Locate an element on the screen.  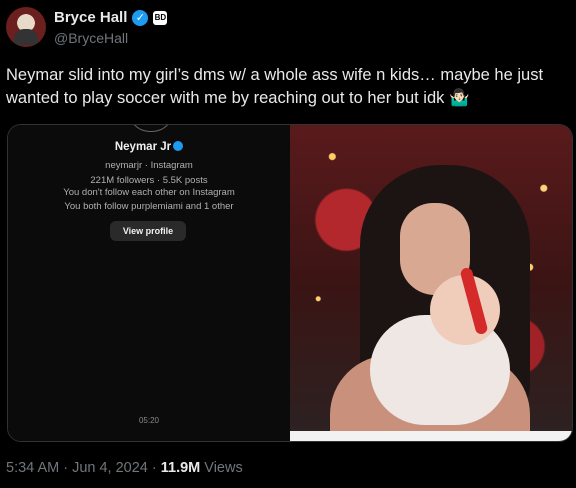
instagram-username: neymarjr · Instagram is located at coordinates (149, 165).